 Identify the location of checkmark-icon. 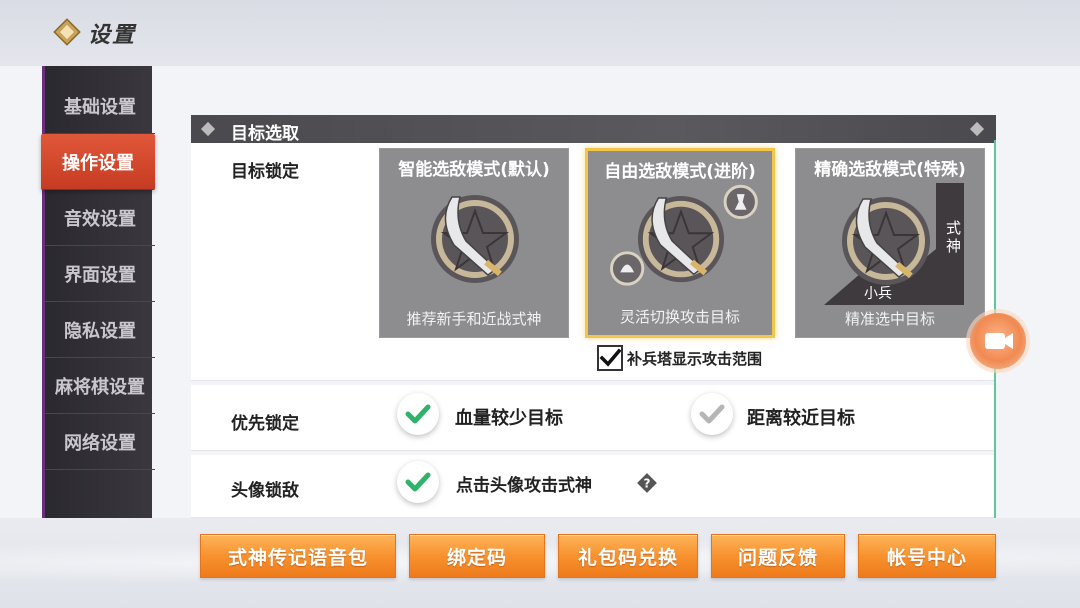
(610, 357).